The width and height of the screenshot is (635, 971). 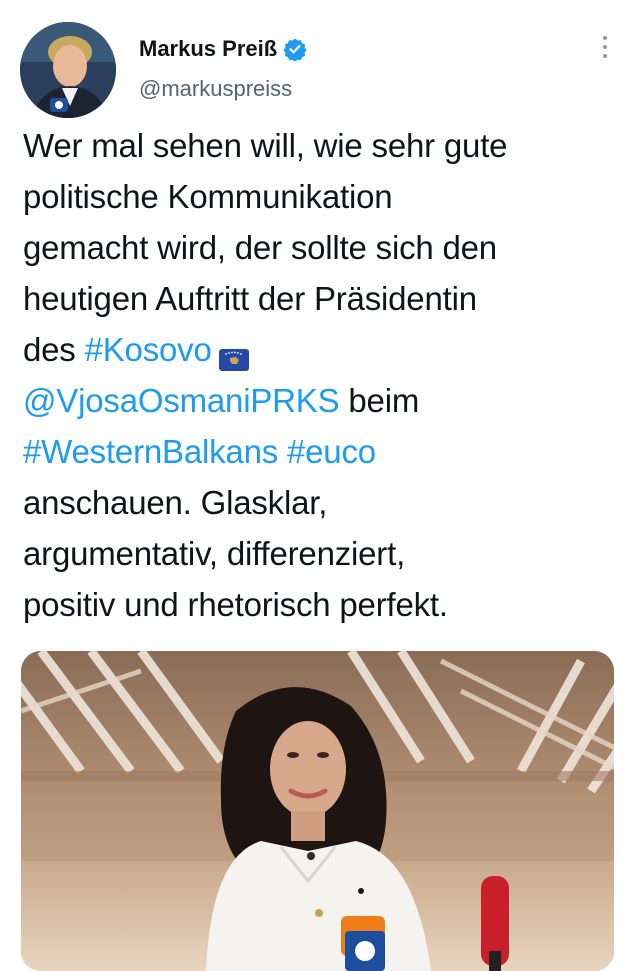 I want to click on author-display-name: Markus Preiß, so click(x=208, y=49).